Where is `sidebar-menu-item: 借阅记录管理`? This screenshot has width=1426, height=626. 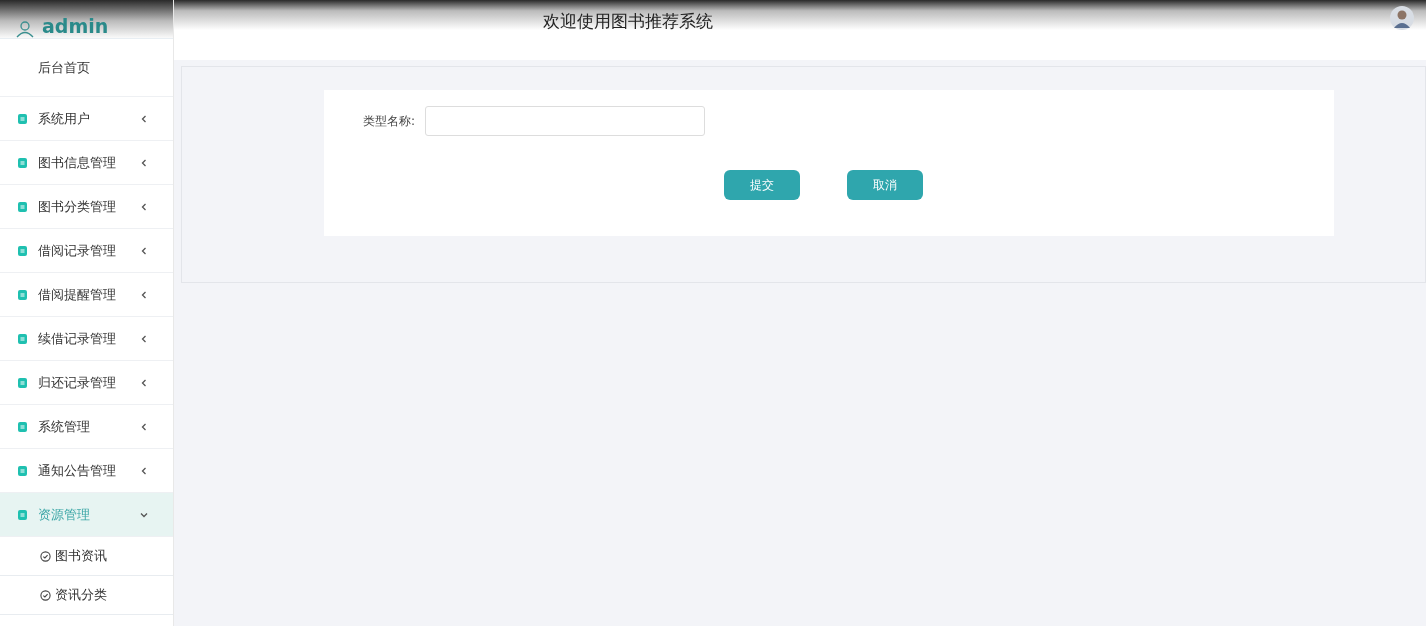 sidebar-menu-item: 借阅记录管理 is located at coordinates (86, 251).